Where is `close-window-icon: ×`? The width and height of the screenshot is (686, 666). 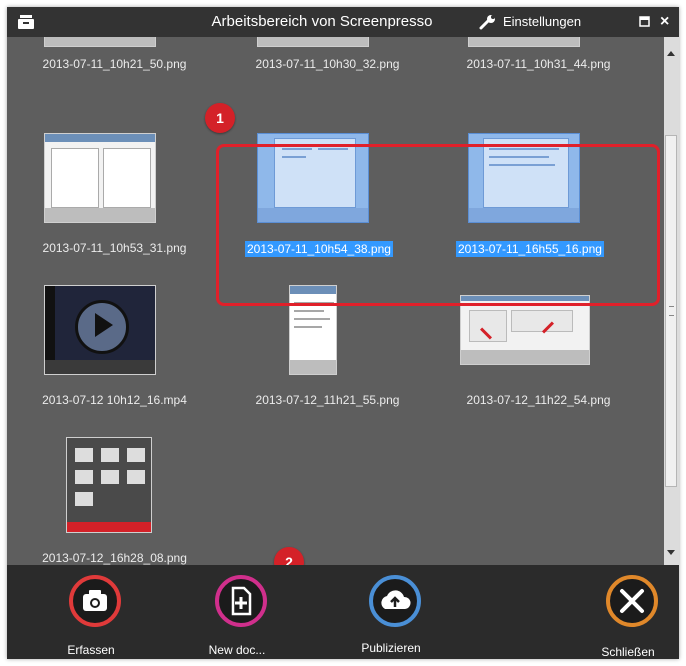
close-window-icon: × is located at coordinates (664, 22).